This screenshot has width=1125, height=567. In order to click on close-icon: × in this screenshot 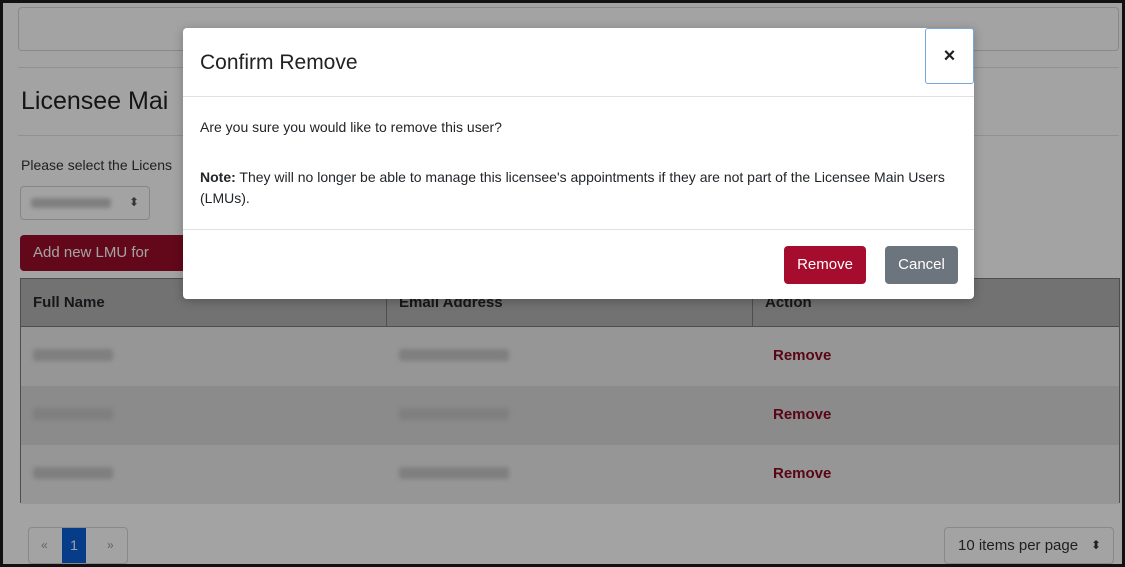, I will do `click(949, 56)`.